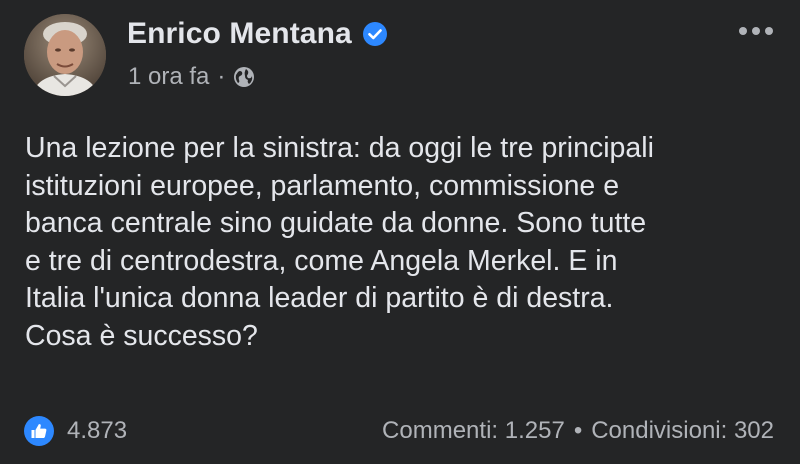 The image size is (800, 464). Describe the element at coordinates (375, 34) in the screenshot. I see `verified-badge-icon` at that location.